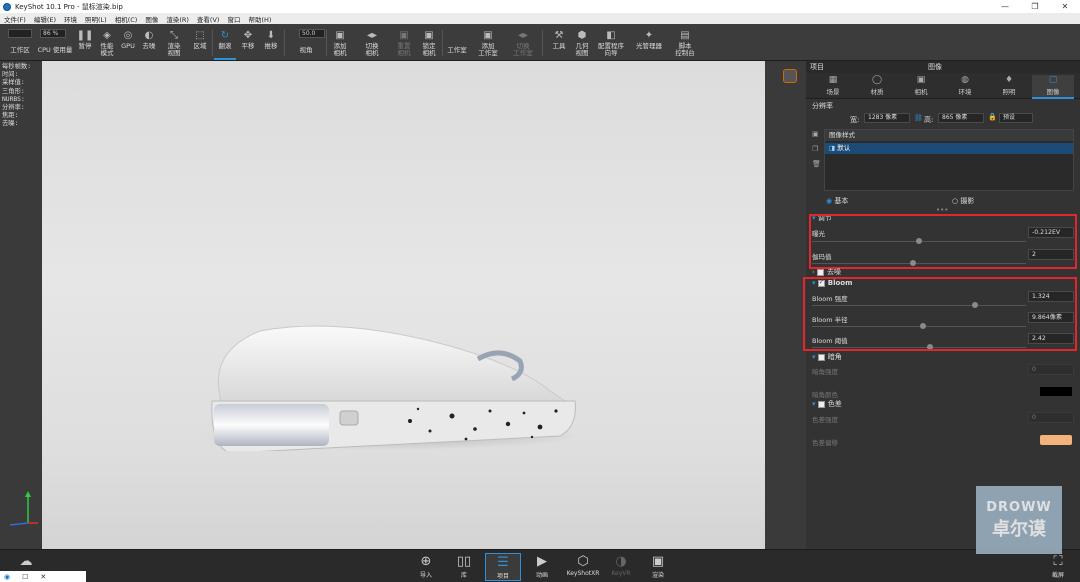 This screenshot has width=1080, height=582. Describe the element at coordinates (271, 43) in the screenshot. I see `dolly-button: ⬇ 推移` at that location.